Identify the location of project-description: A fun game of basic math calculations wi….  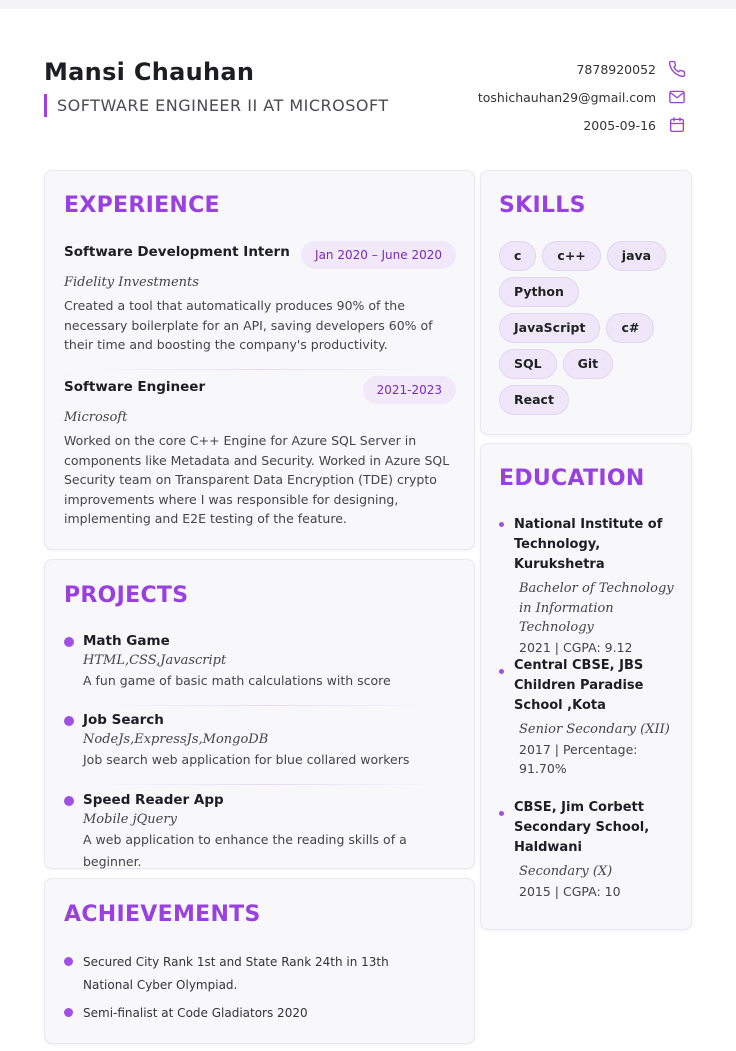
(237, 680).